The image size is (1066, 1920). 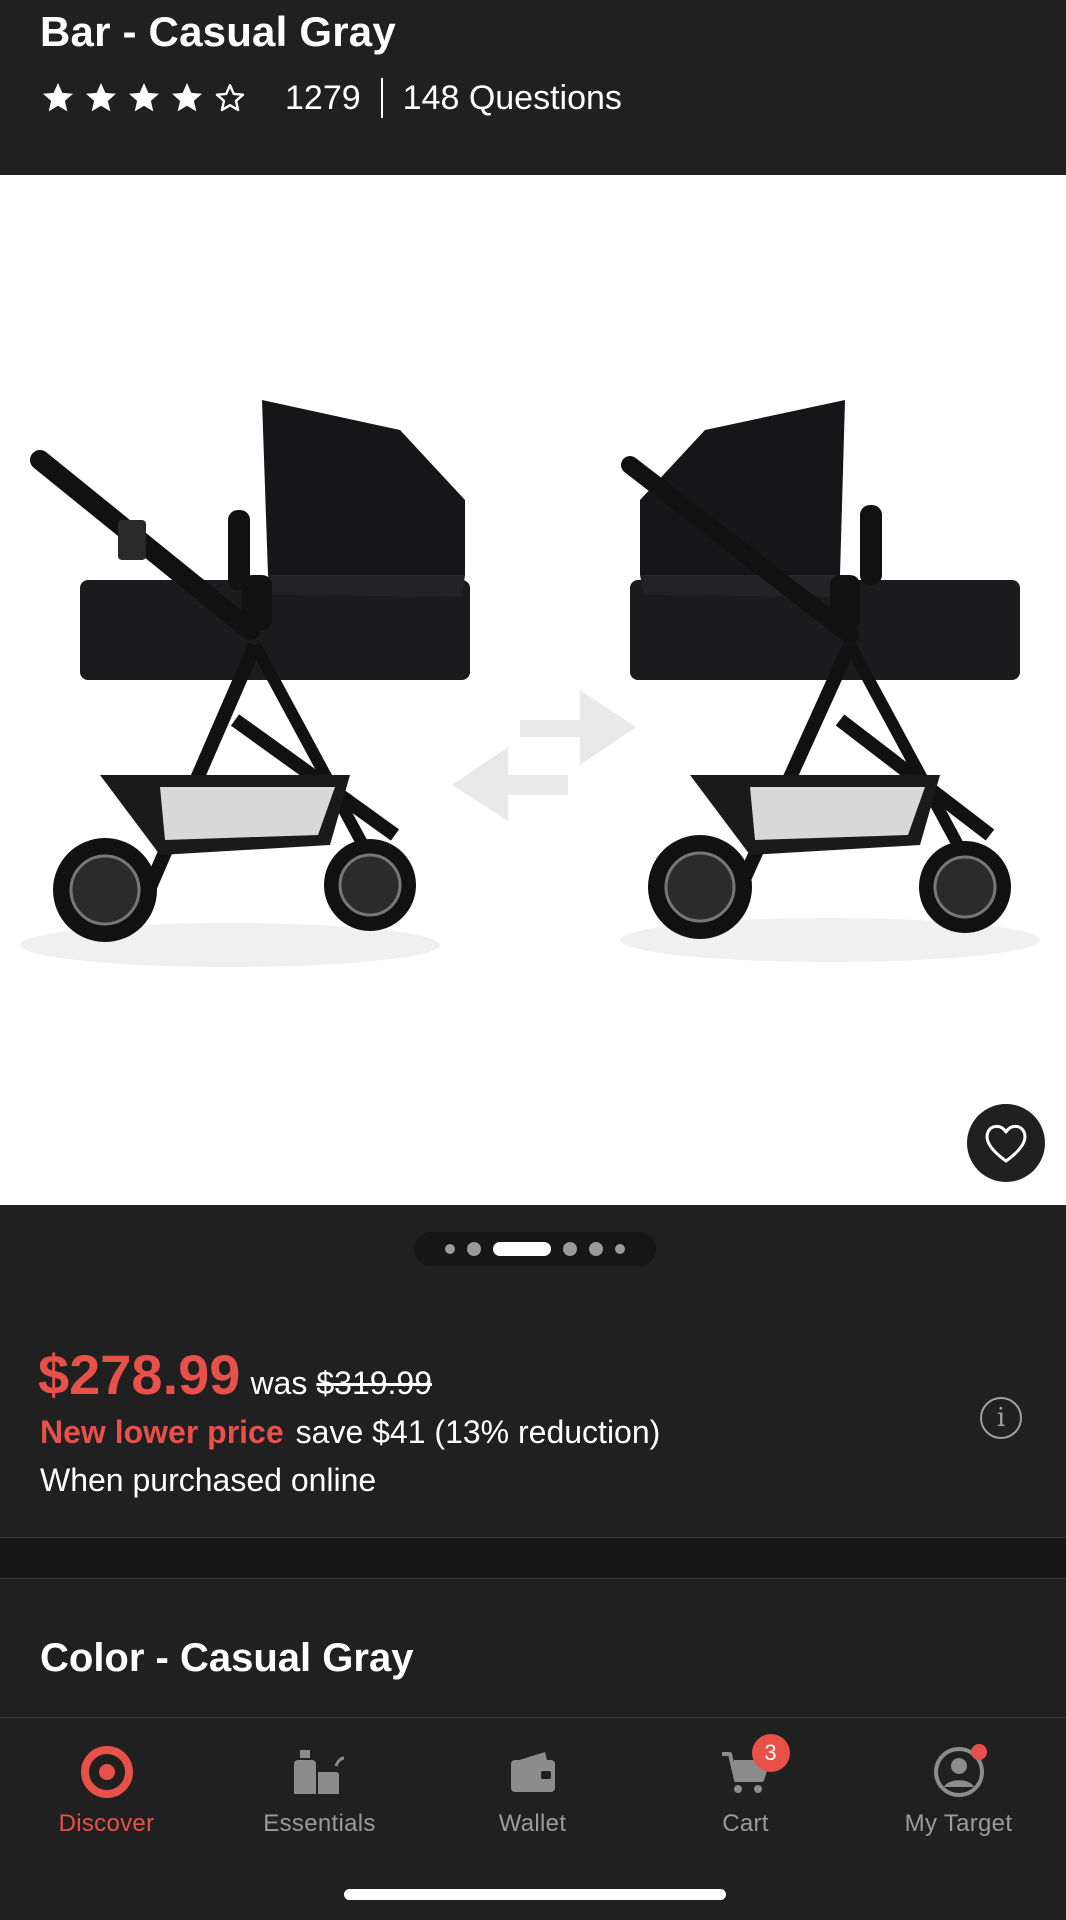 What do you see at coordinates (374, 1383) in the screenshot?
I see `was-price: $319.99` at bounding box center [374, 1383].